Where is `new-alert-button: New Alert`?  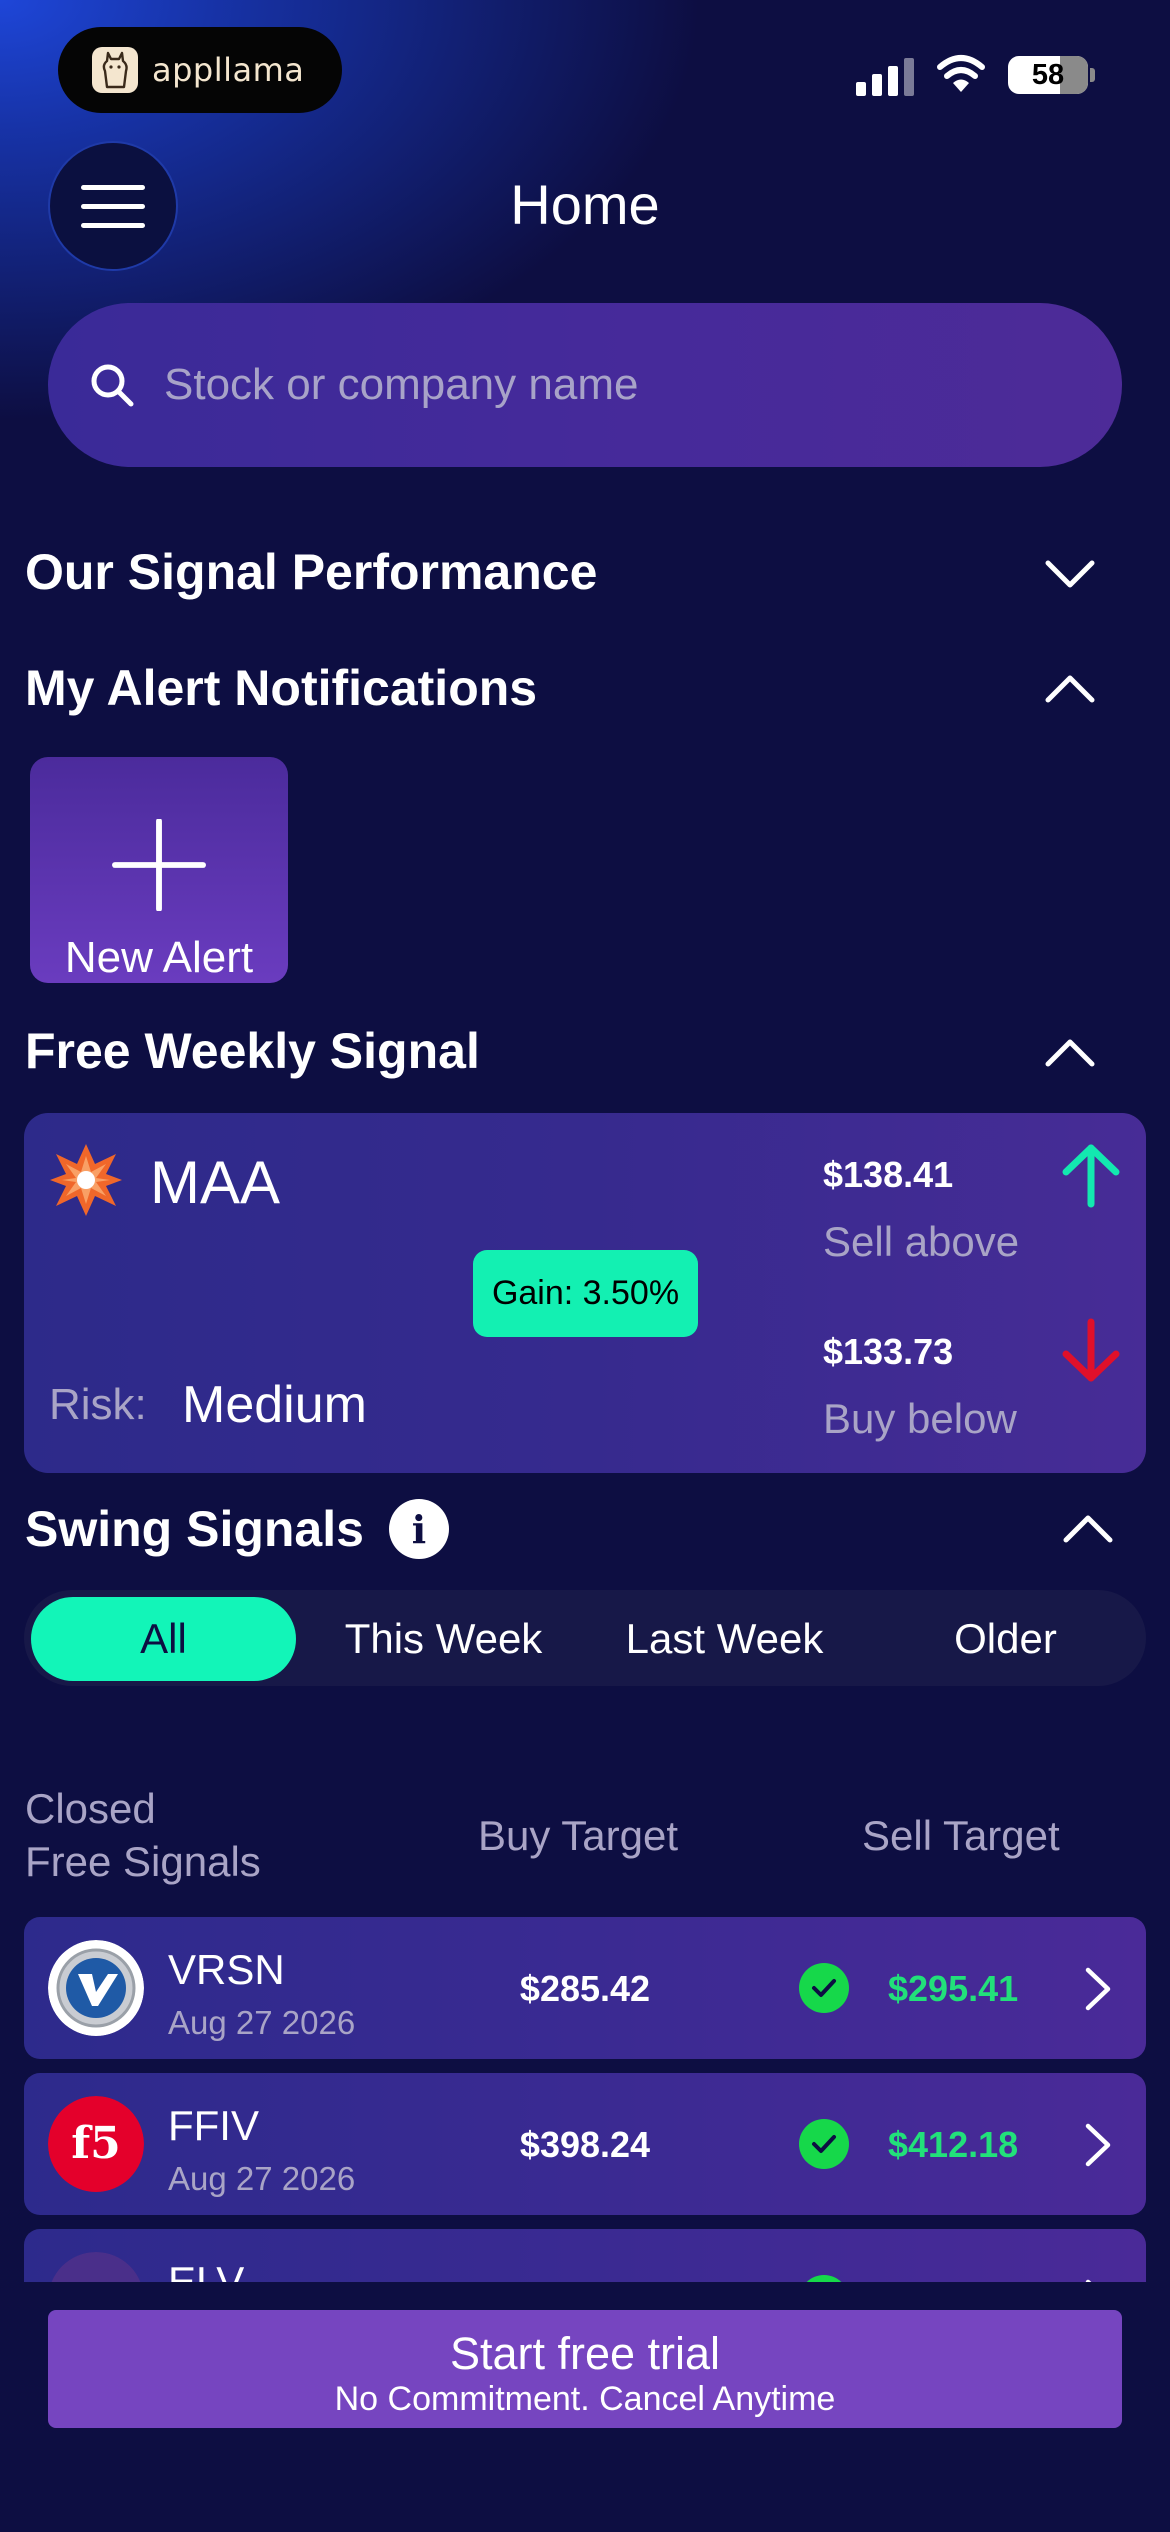
new-alert-button: New Alert is located at coordinates (159, 870).